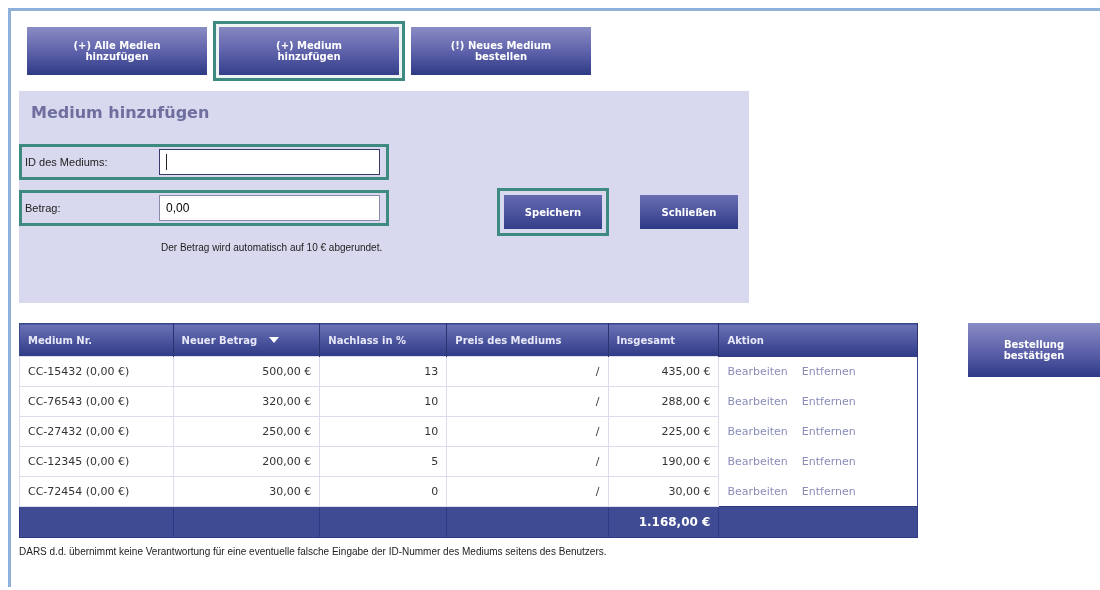  What do you see at coordinates (527, 340) in the screenshot?
I see `column-header: Preis des Mediums` at bounding box center [527, 340].